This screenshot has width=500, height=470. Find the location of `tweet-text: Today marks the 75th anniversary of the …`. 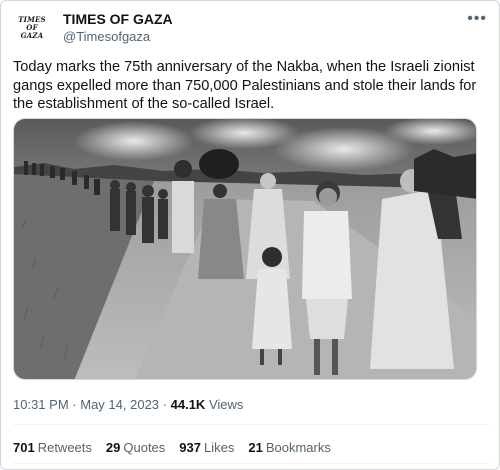

tweet-text: Today marks the 75th anniversary of the … is located at coordinates (245, 86).